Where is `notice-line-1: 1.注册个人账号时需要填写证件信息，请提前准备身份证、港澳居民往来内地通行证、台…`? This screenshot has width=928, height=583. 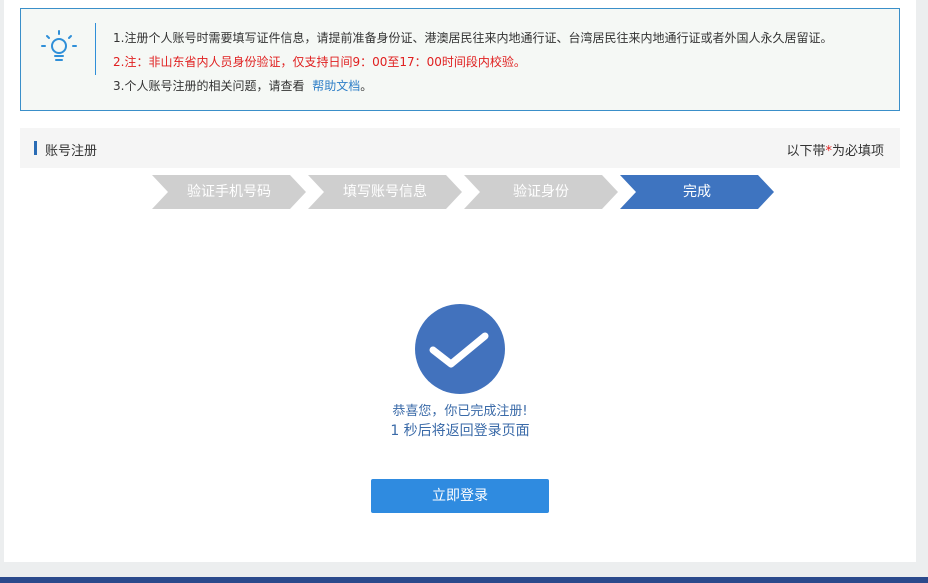
notice-line-1: 1.注册个人账号时需要填写证件信息，请提前准备身份证、港澳居民往来内地通行证、台… is located at coordinates (473, 38).